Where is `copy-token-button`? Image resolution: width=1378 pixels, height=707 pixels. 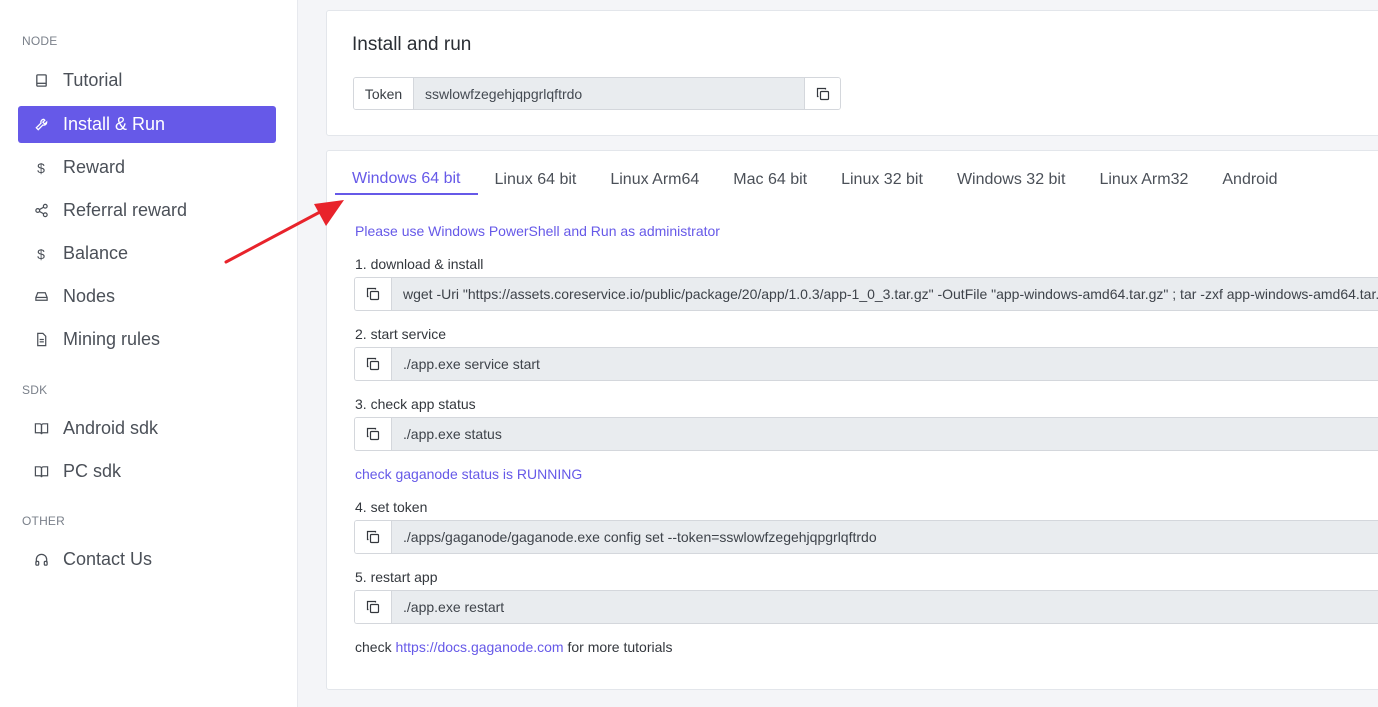 copy-token-button is located at coordinates (822, 93).